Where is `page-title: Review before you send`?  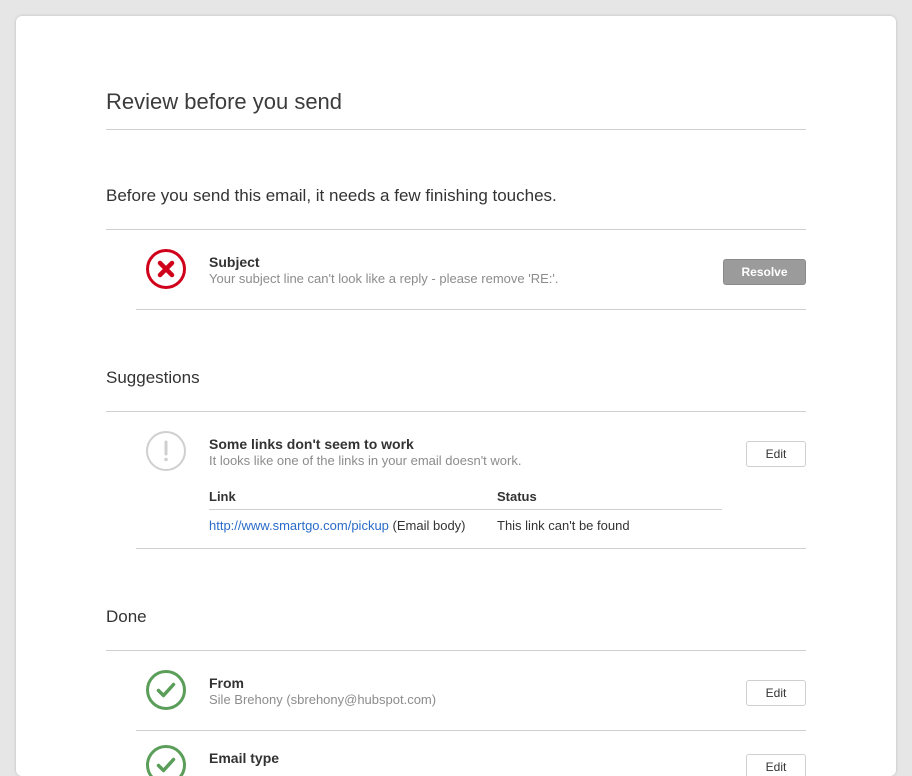 page-title: Review before you send is located at coordinates (224, 101).